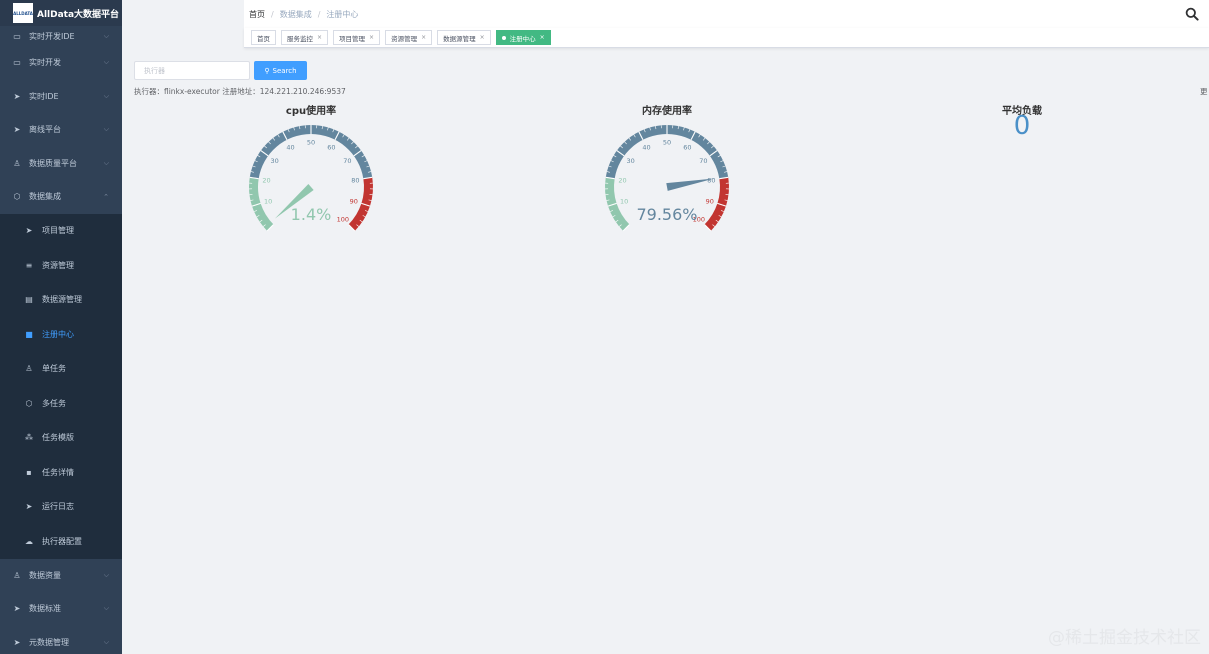 The height and width of the screenshot is (654, 1209). Describe the element at coordinates (305, 37) in the screenshot. I see `tag-tab: 服务监控 ×` at that location.